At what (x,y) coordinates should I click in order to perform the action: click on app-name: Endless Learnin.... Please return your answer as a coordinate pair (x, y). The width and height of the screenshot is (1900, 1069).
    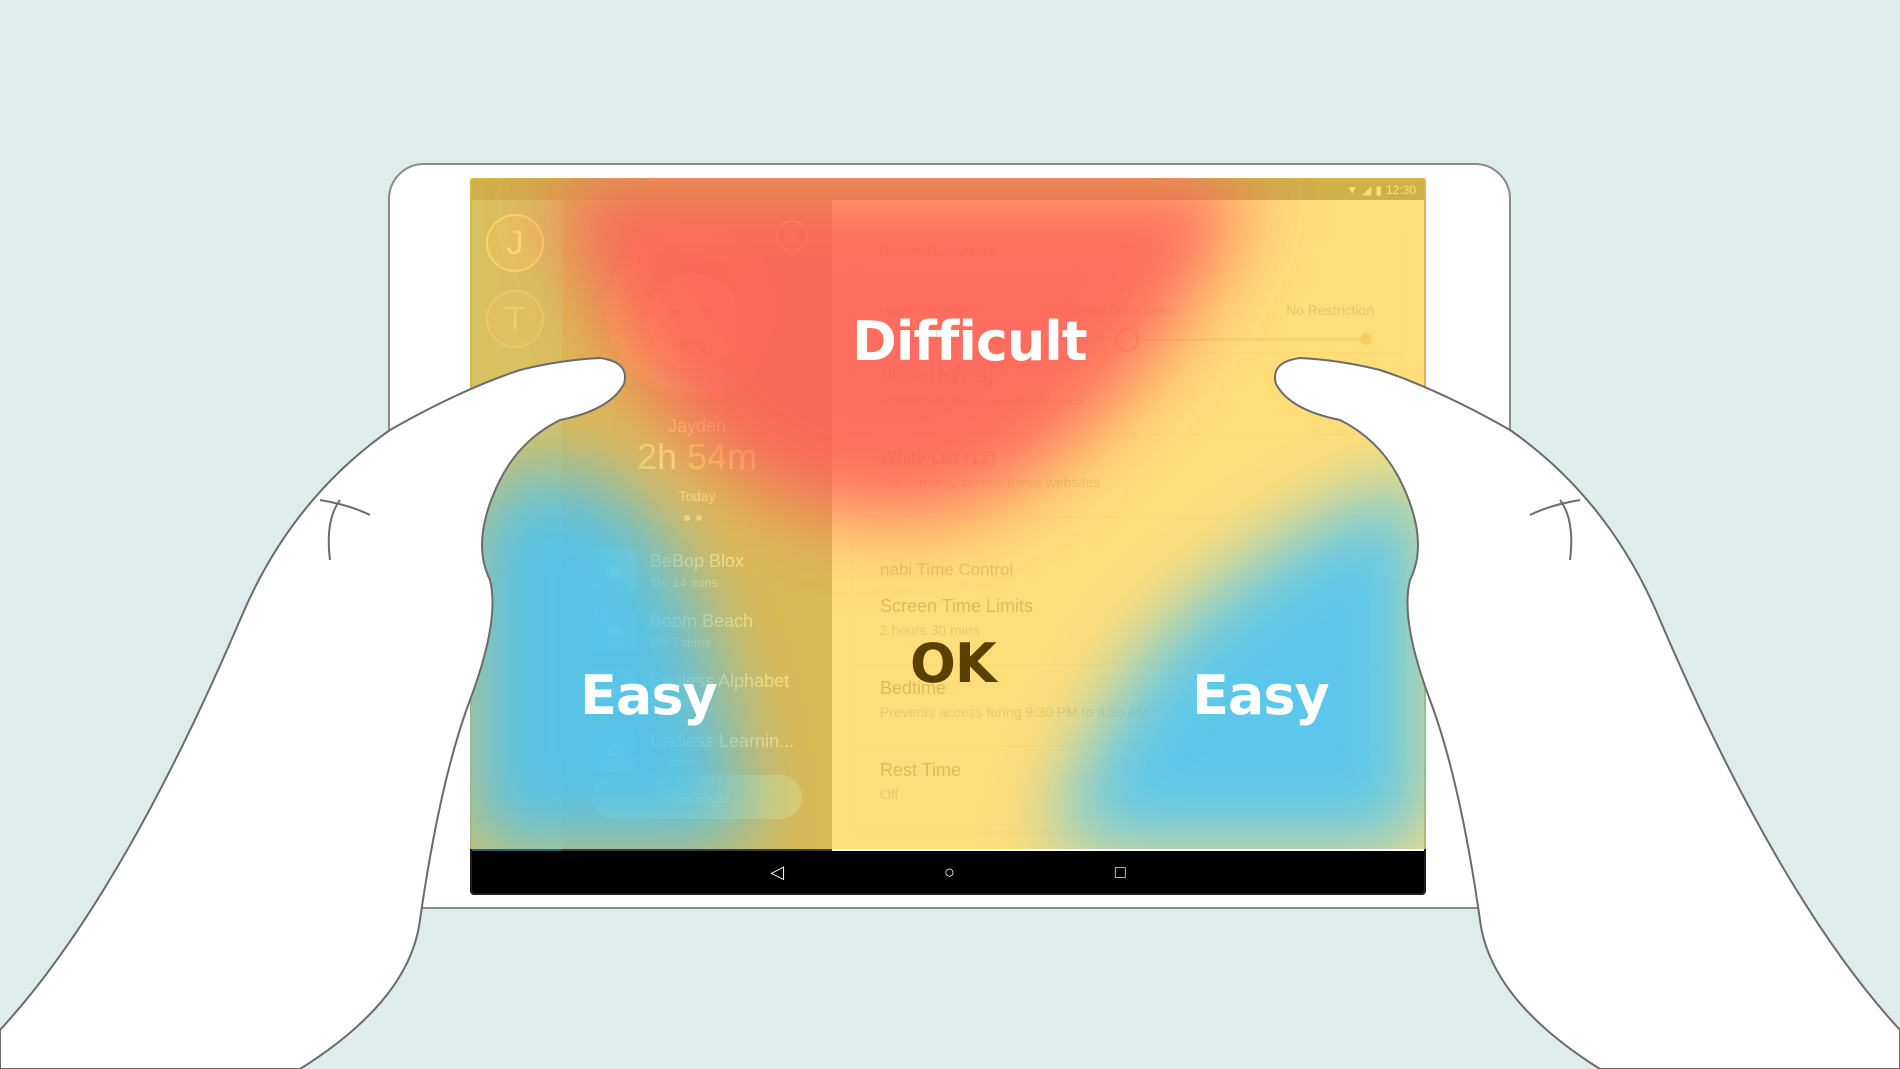
    Looking at the image, I should click on (722, 740).